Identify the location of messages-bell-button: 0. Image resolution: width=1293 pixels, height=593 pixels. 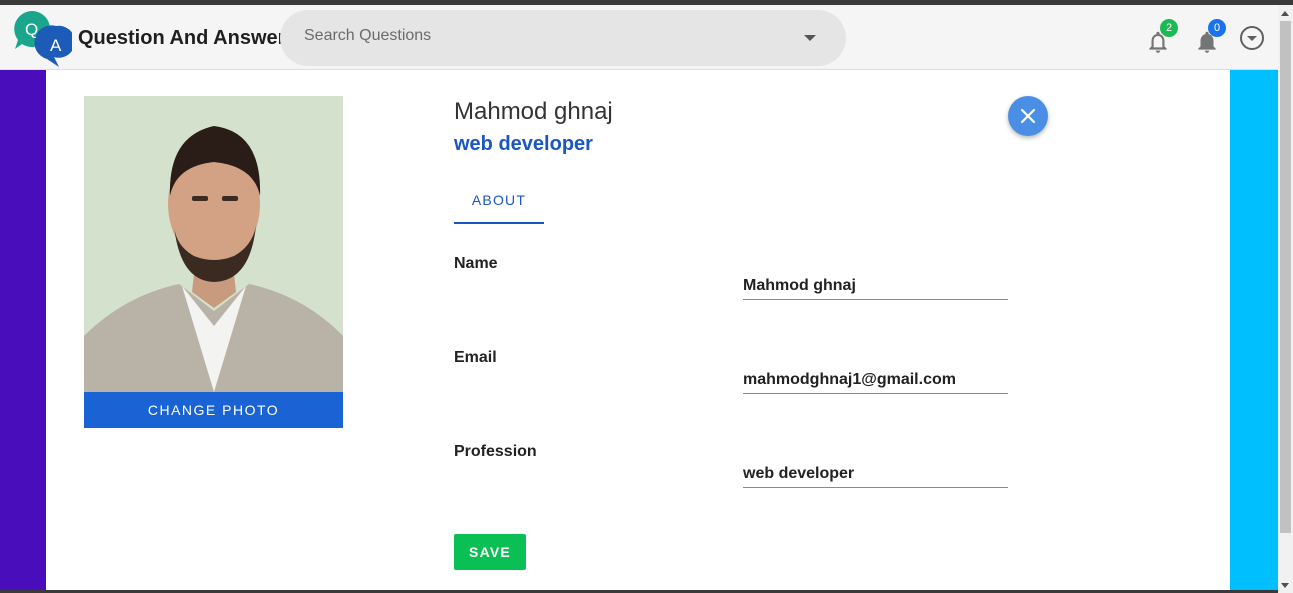
(1210, 37).